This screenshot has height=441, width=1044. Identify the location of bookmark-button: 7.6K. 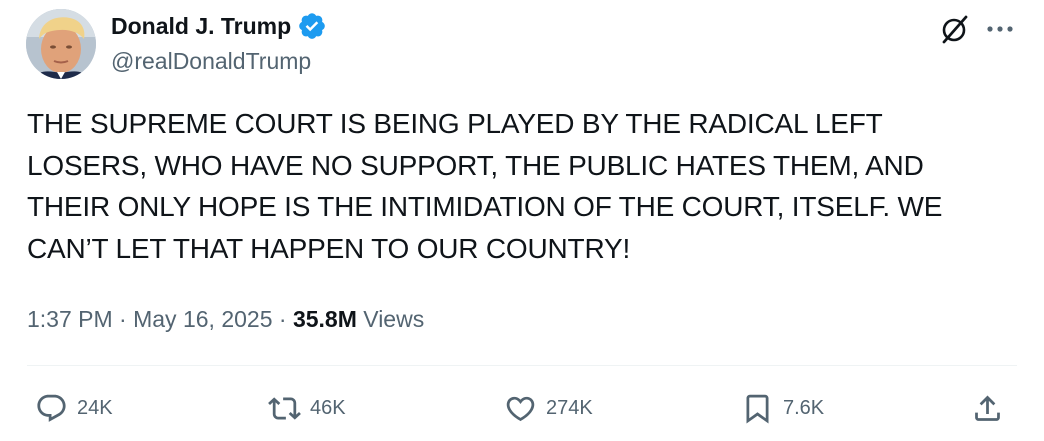
(782, 408).